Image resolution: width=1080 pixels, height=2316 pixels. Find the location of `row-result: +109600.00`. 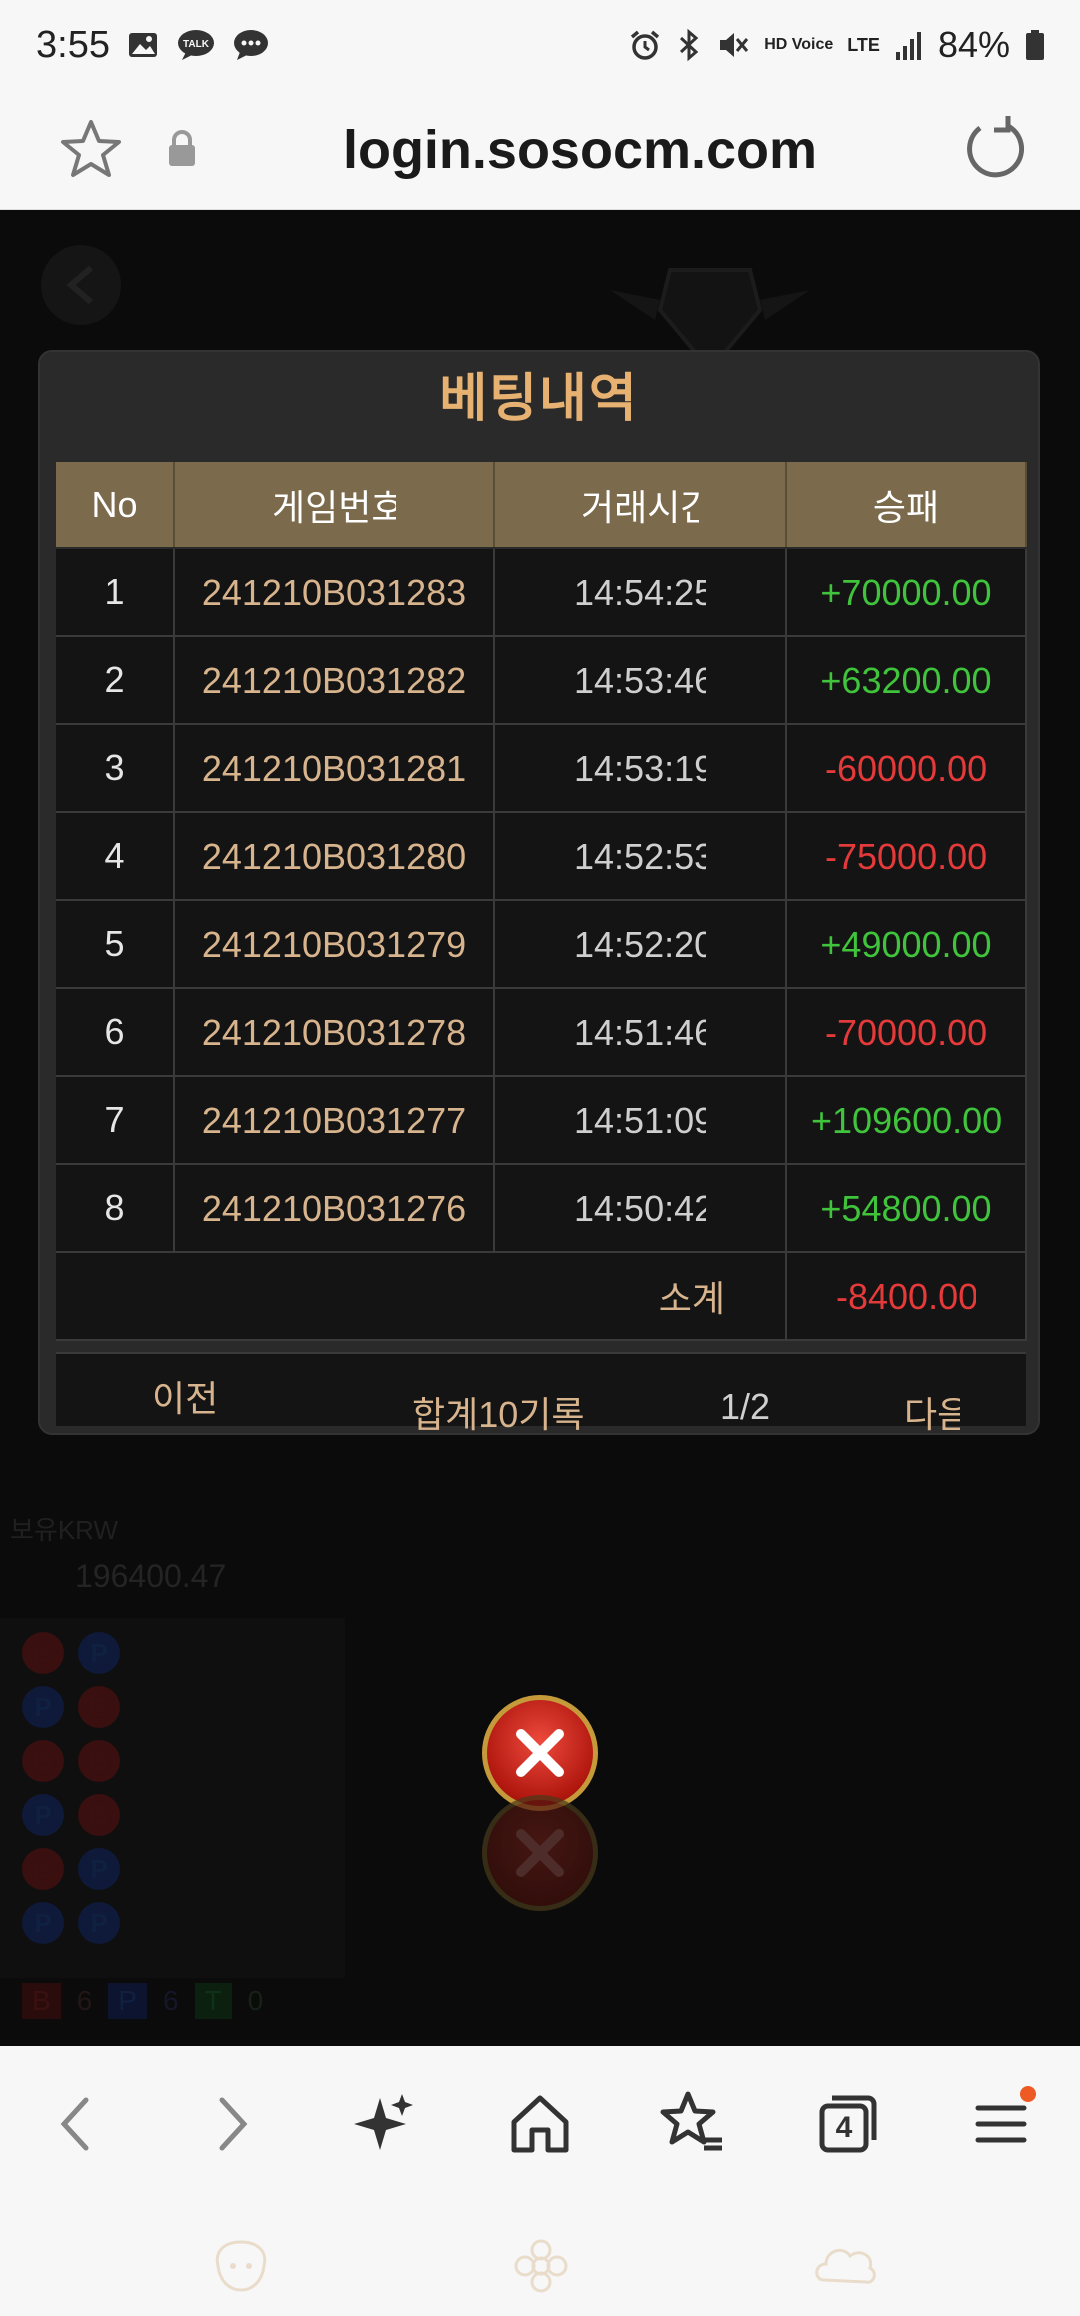

row-result: +109600.00 is located at coordinates (906, 1120).